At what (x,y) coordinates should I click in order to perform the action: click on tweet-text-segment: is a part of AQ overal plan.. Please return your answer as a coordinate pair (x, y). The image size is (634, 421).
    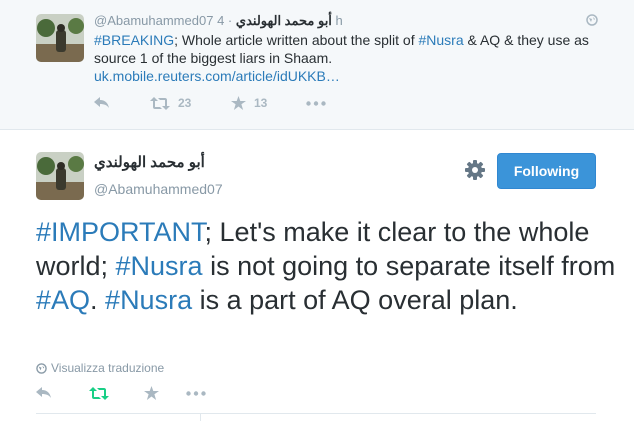
    Looking at the image, I should click on (355, 300).